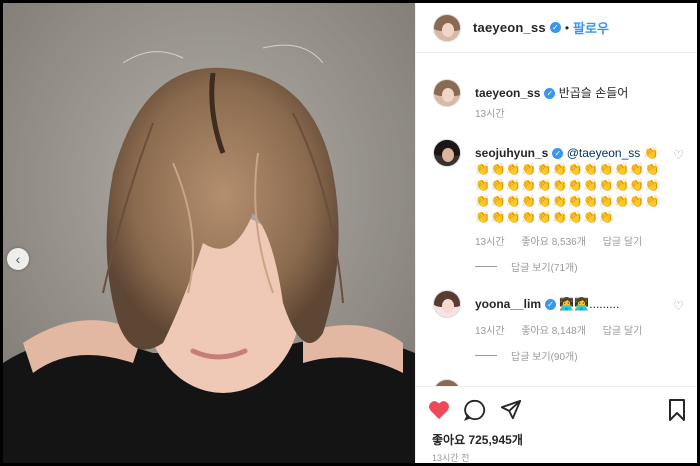 The width and height of the screenshot is (700, 466). What do you see at coordinates (451, 458) in the screenshot?
I see `post-timestamp: 13시간 전` at bounding box center [451, 458].